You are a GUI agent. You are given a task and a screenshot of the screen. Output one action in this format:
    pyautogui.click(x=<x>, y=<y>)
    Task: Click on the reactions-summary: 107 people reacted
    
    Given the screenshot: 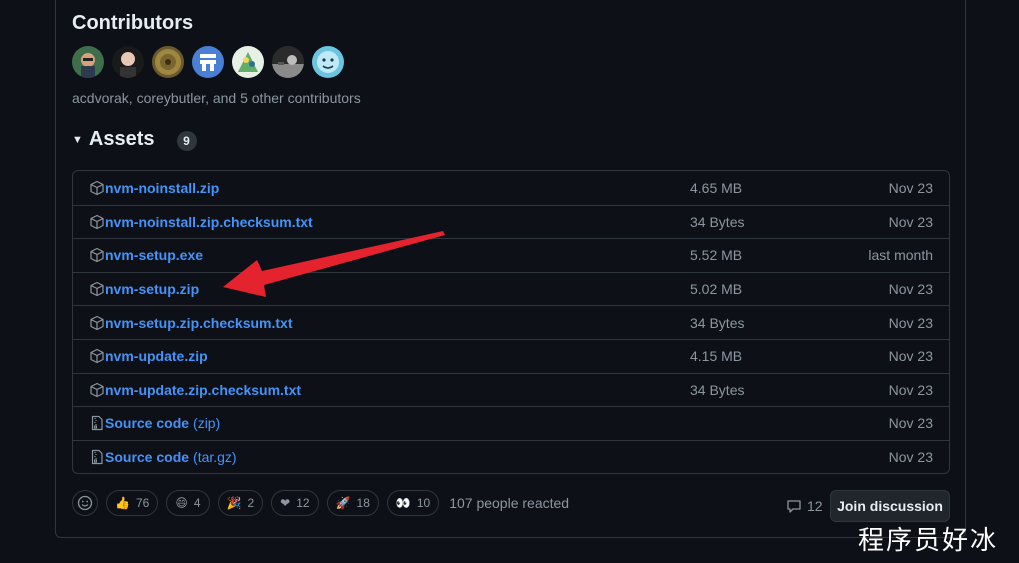 What is the action you would take?
    pyautogui.click(x=509, y=503)
    